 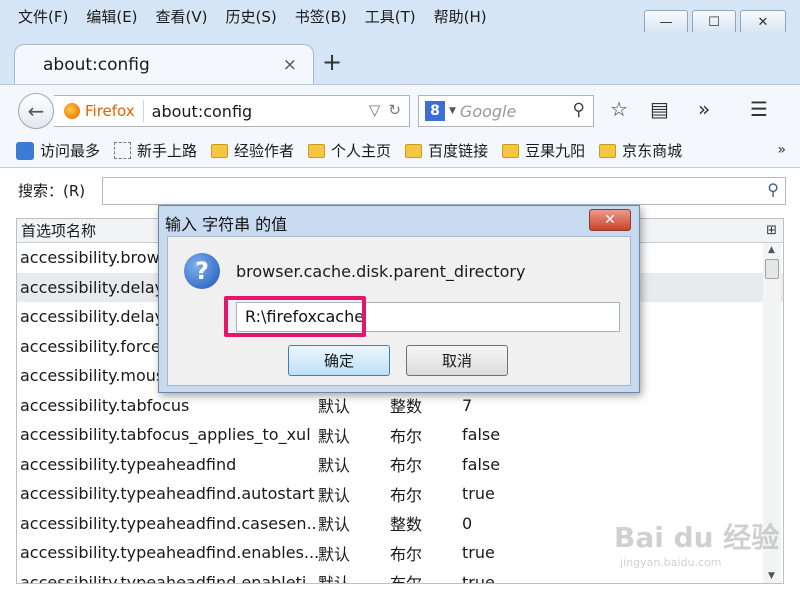 I want to click on bookmark-label: 经验作者, so click(x=264, y=151).